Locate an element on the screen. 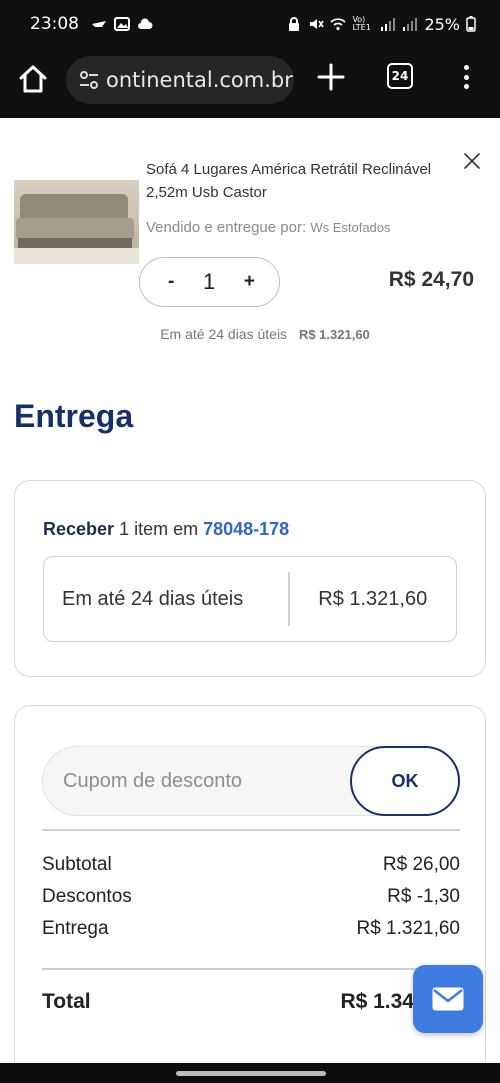  coupon-input is located at coordinates (193, 781).